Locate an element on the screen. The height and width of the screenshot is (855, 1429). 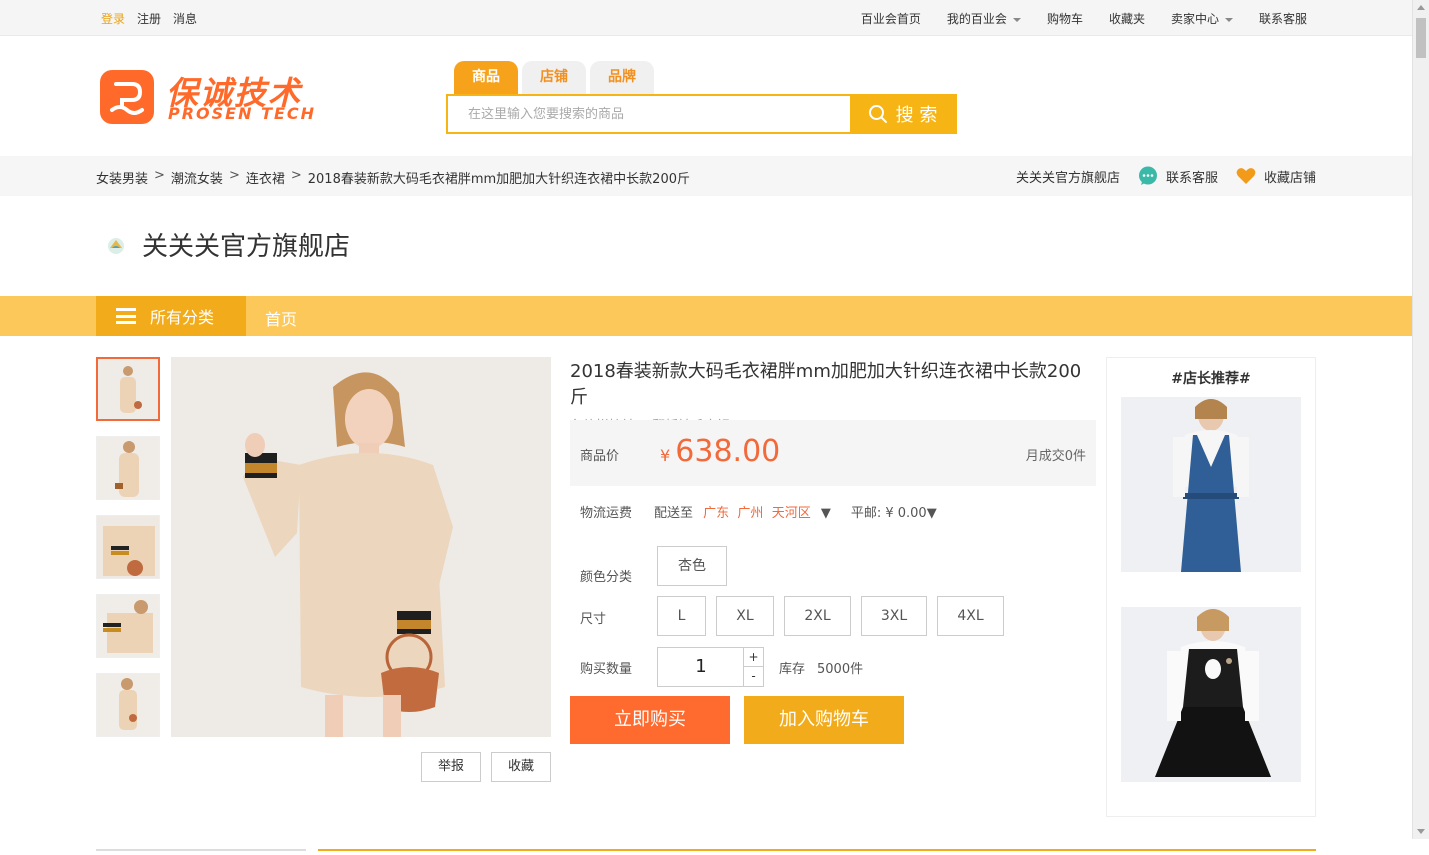
currency-symbol: ¥ is located at coordinates (665, 455).